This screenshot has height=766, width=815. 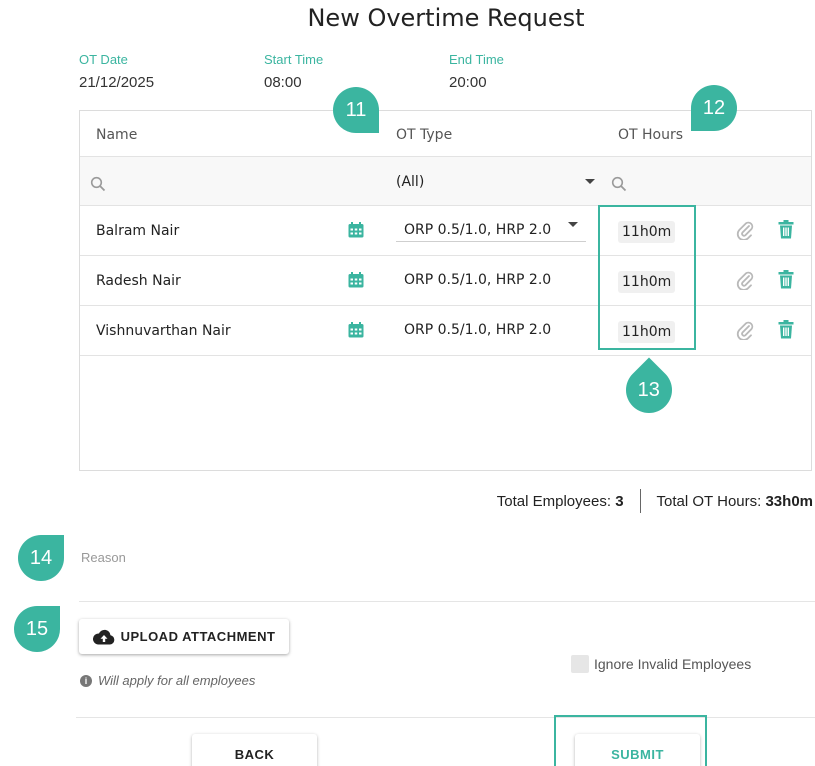 What do you see at coordinates (650, 135) in the screenshot?
I see `column-header-ot-hours: OT Hours` at bounding box center [650, 135].